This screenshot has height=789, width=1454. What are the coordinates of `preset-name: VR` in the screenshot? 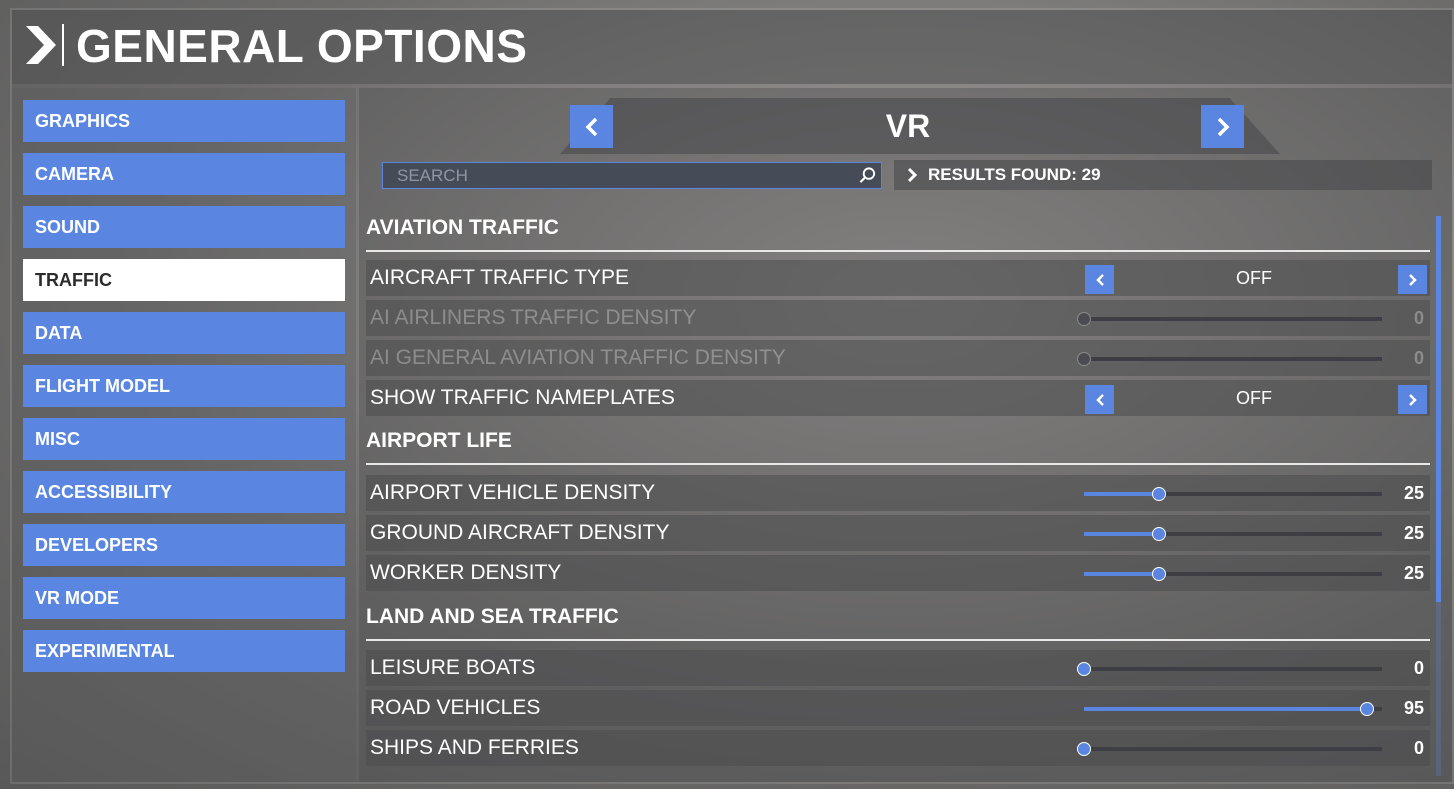 It's located at (908, 126).